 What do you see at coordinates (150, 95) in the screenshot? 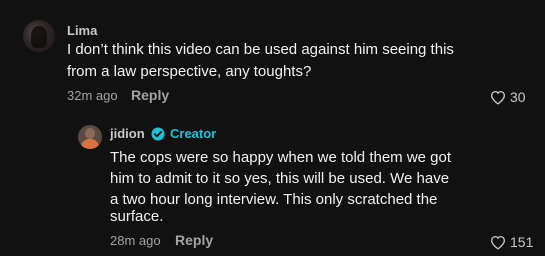
I see `reply-button: Reply` at bounding box center [150, 95].